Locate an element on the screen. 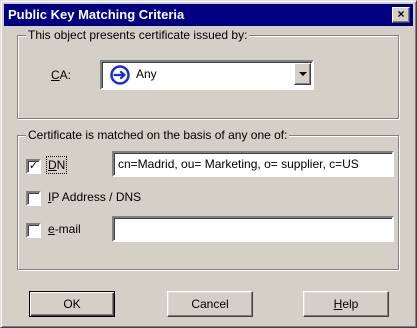  email-field is located at coordinates (253, 229).